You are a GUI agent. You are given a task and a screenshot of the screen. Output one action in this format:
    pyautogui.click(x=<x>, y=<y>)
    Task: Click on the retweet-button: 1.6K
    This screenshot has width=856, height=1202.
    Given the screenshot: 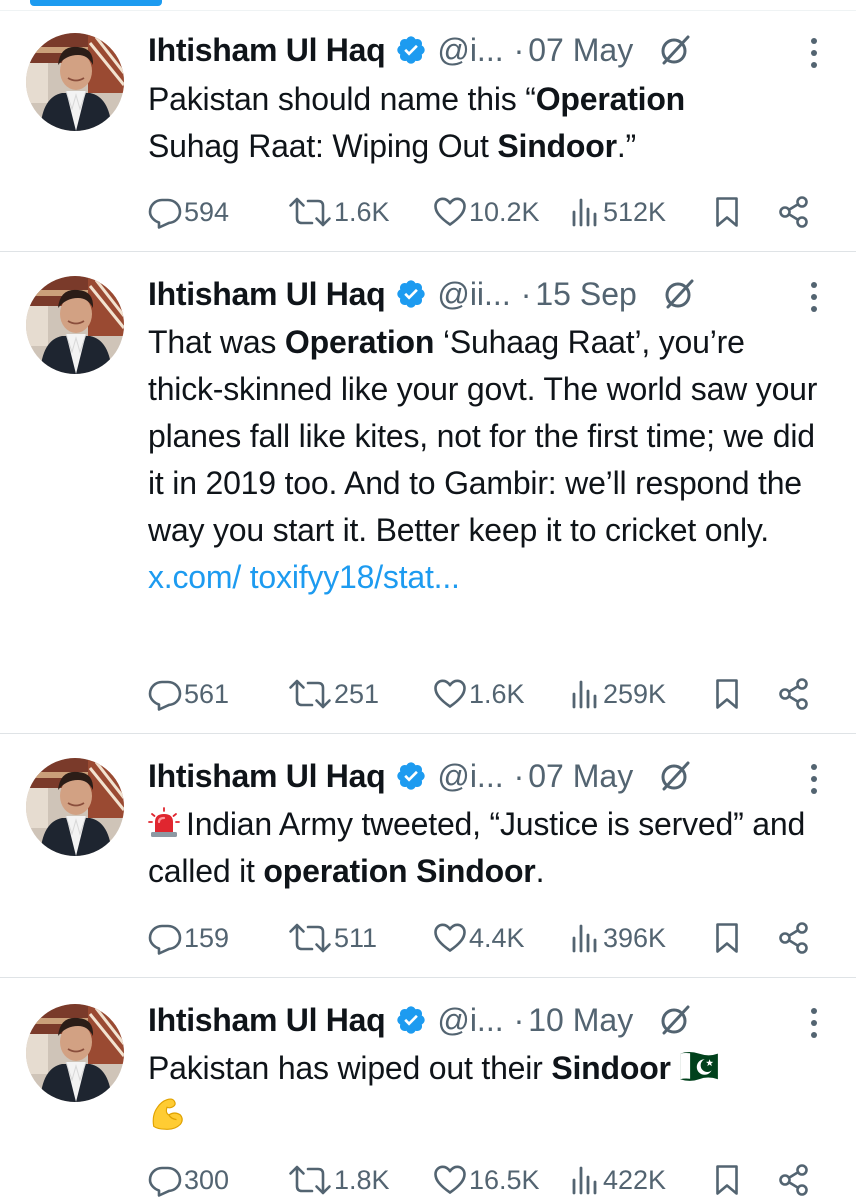 What is the action you would take?
    pyautogui.click(x=360, y=212)
    